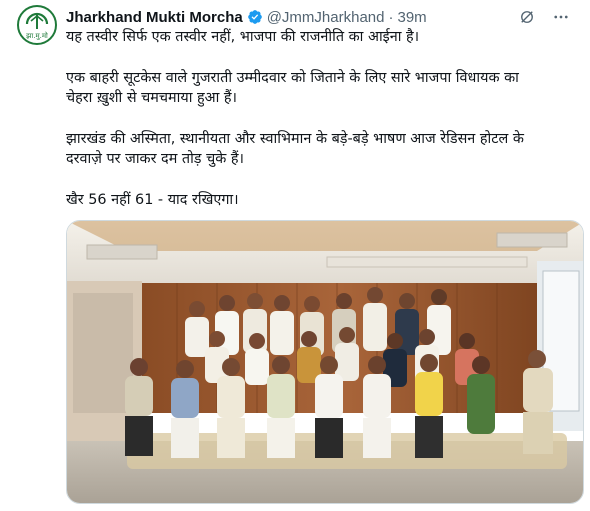 This screenshot has height=511, width=590. I want to click on more-icon, so click(561, 17).